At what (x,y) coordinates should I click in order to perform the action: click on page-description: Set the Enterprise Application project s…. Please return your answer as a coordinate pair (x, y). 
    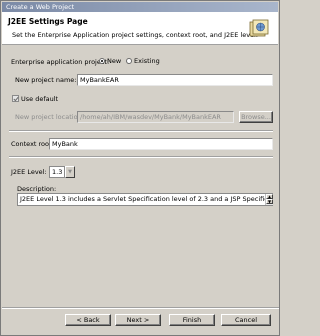
    Looking at the image, I should click on (135, 35).